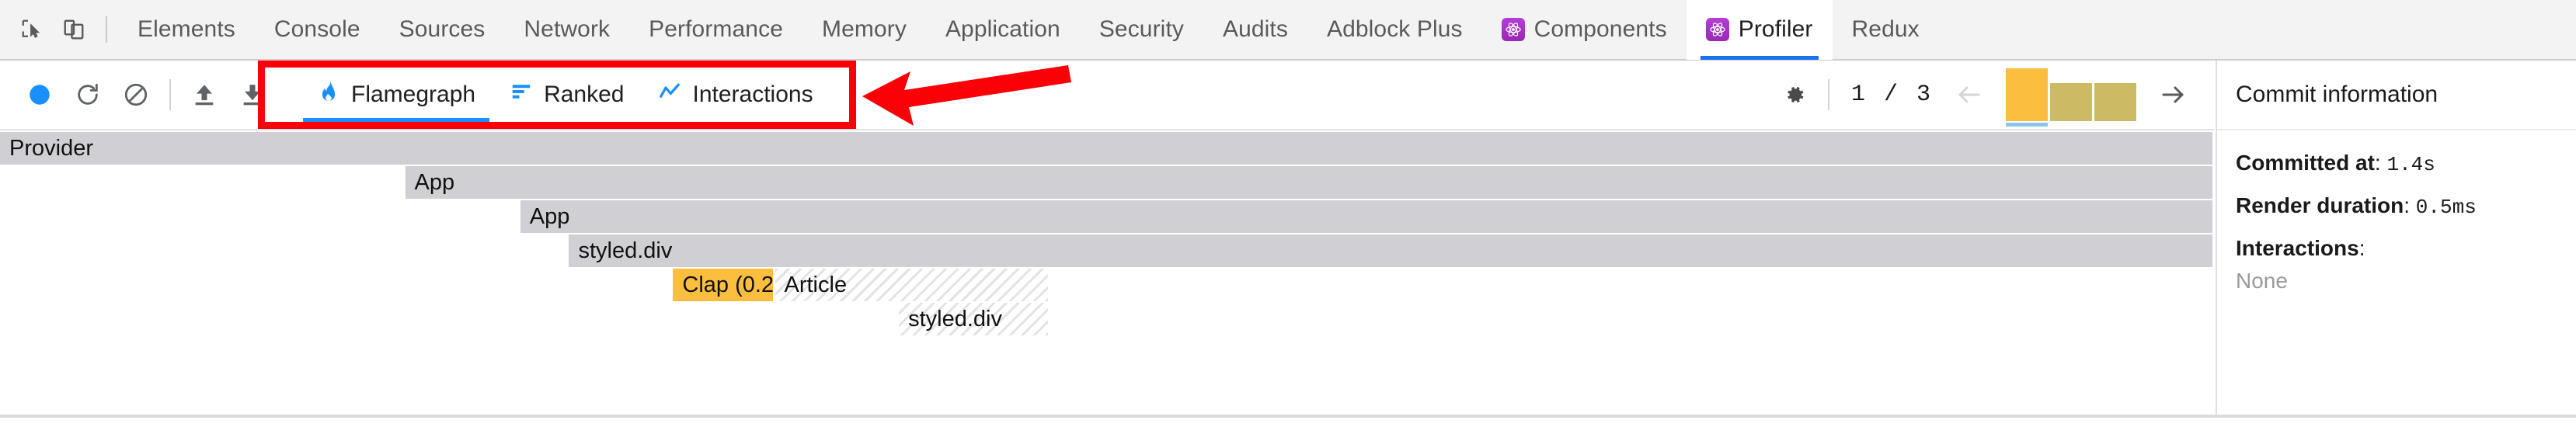  I want to click on tab-label: Interactions, so click(752, 95).